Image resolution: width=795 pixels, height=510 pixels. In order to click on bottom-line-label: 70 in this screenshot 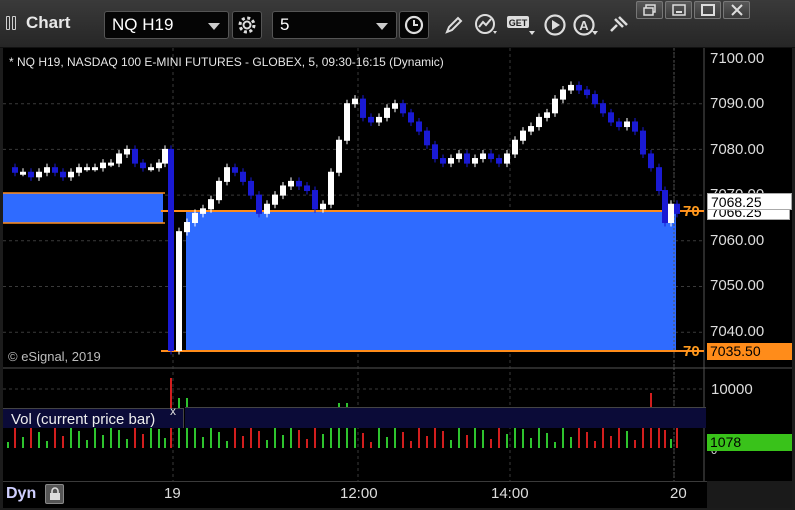, I will do `click(691, 351)`.